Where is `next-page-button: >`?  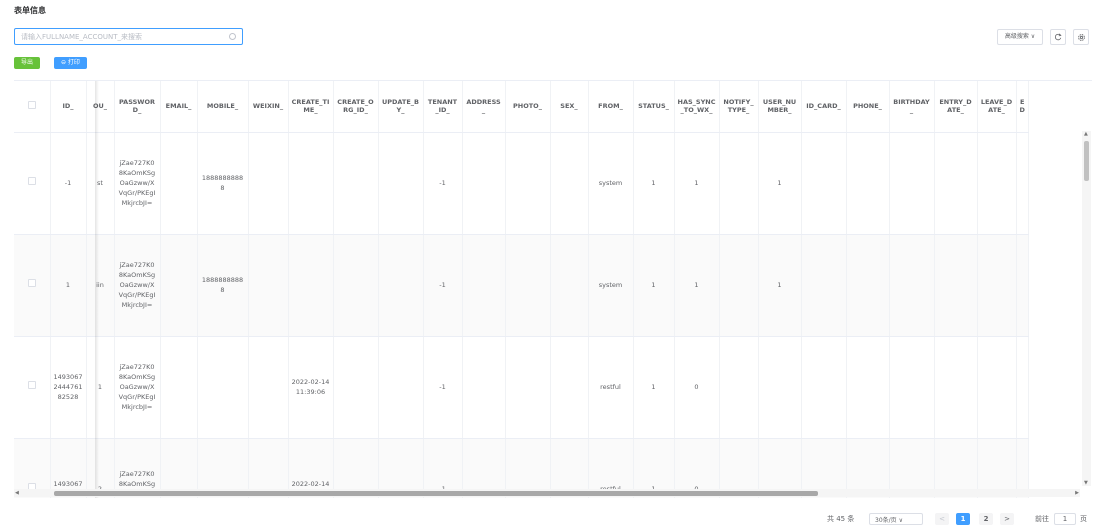 next-page-button: > is located at coordinates (1007, 519).